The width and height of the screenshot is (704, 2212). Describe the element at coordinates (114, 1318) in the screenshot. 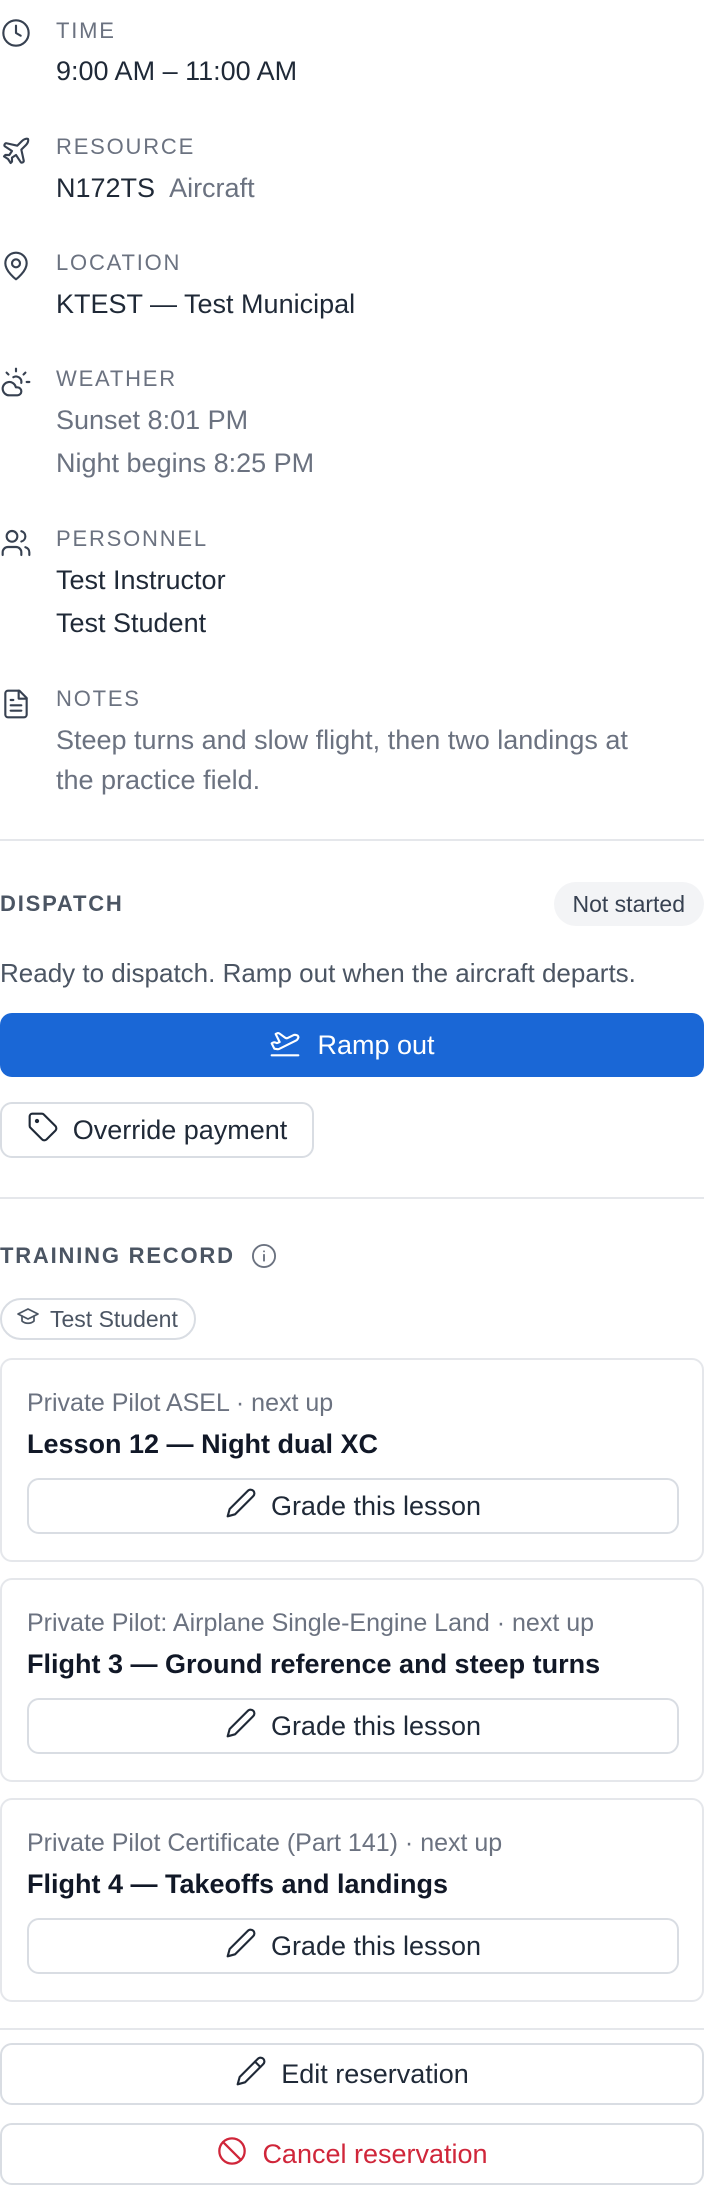

I see `student-chip-label: Test Student` at that location.